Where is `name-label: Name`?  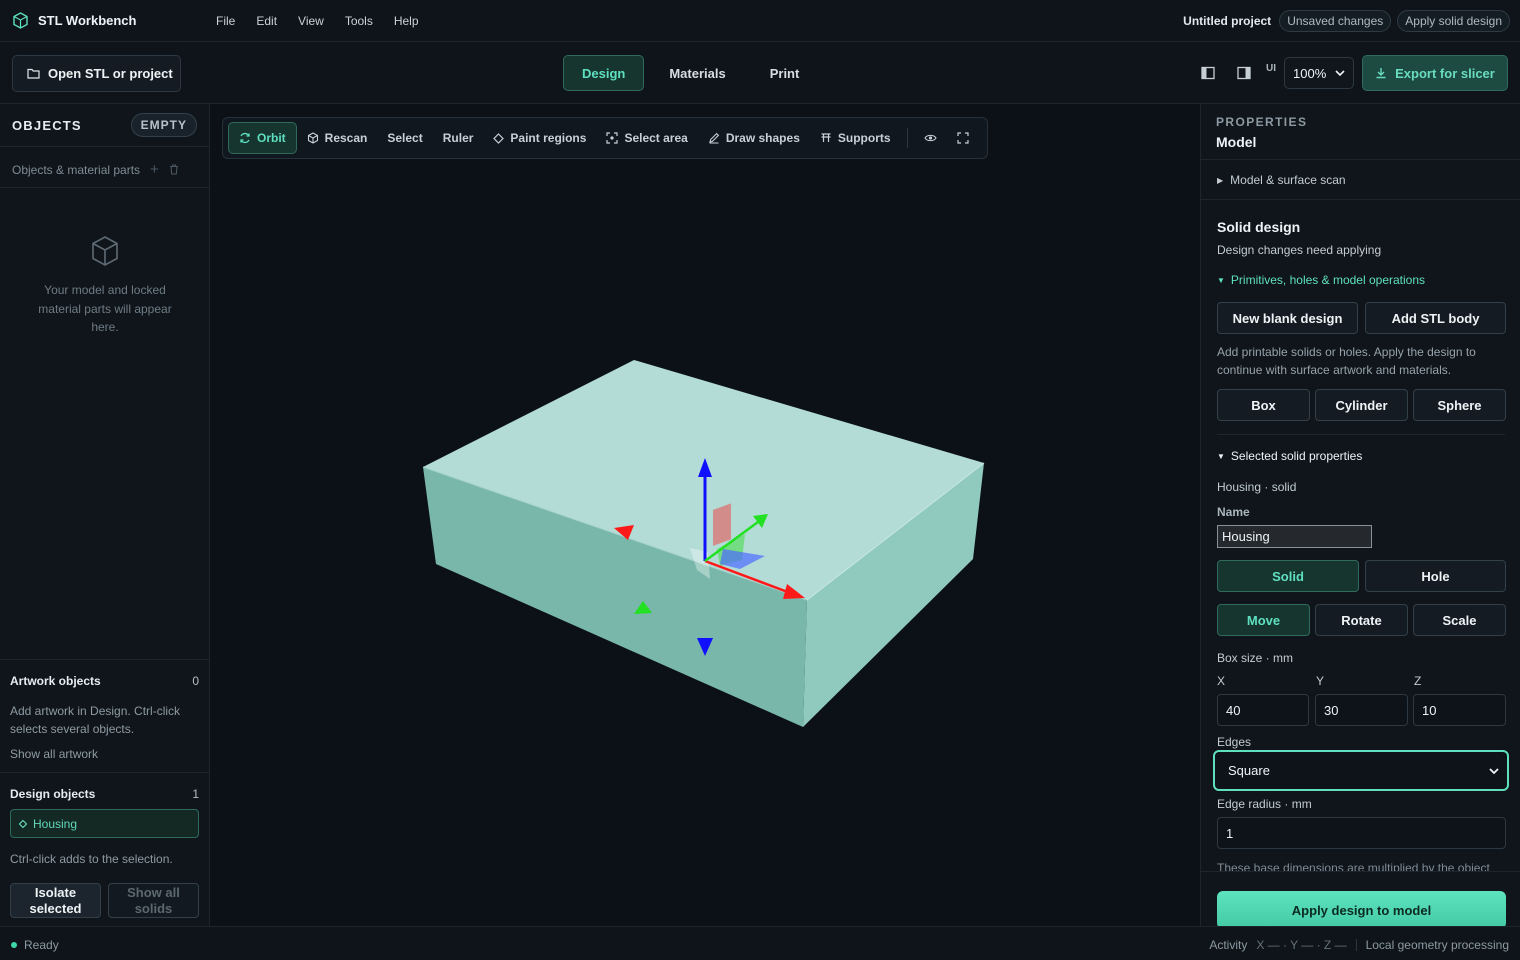 name-label: Name is located at coordinates (1233, 512).